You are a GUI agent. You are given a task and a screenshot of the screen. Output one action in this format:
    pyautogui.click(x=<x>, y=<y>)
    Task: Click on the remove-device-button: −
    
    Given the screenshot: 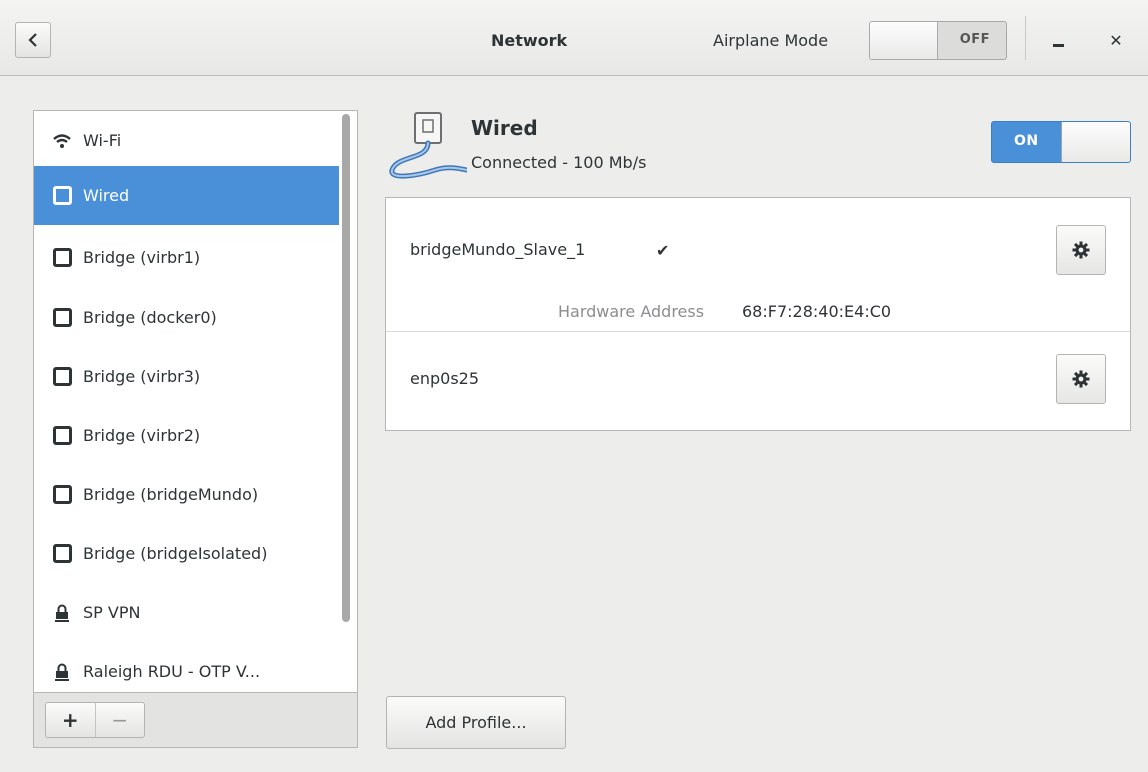 What is the action you would take?
    pyautogui.click(x=120, y=720)
    